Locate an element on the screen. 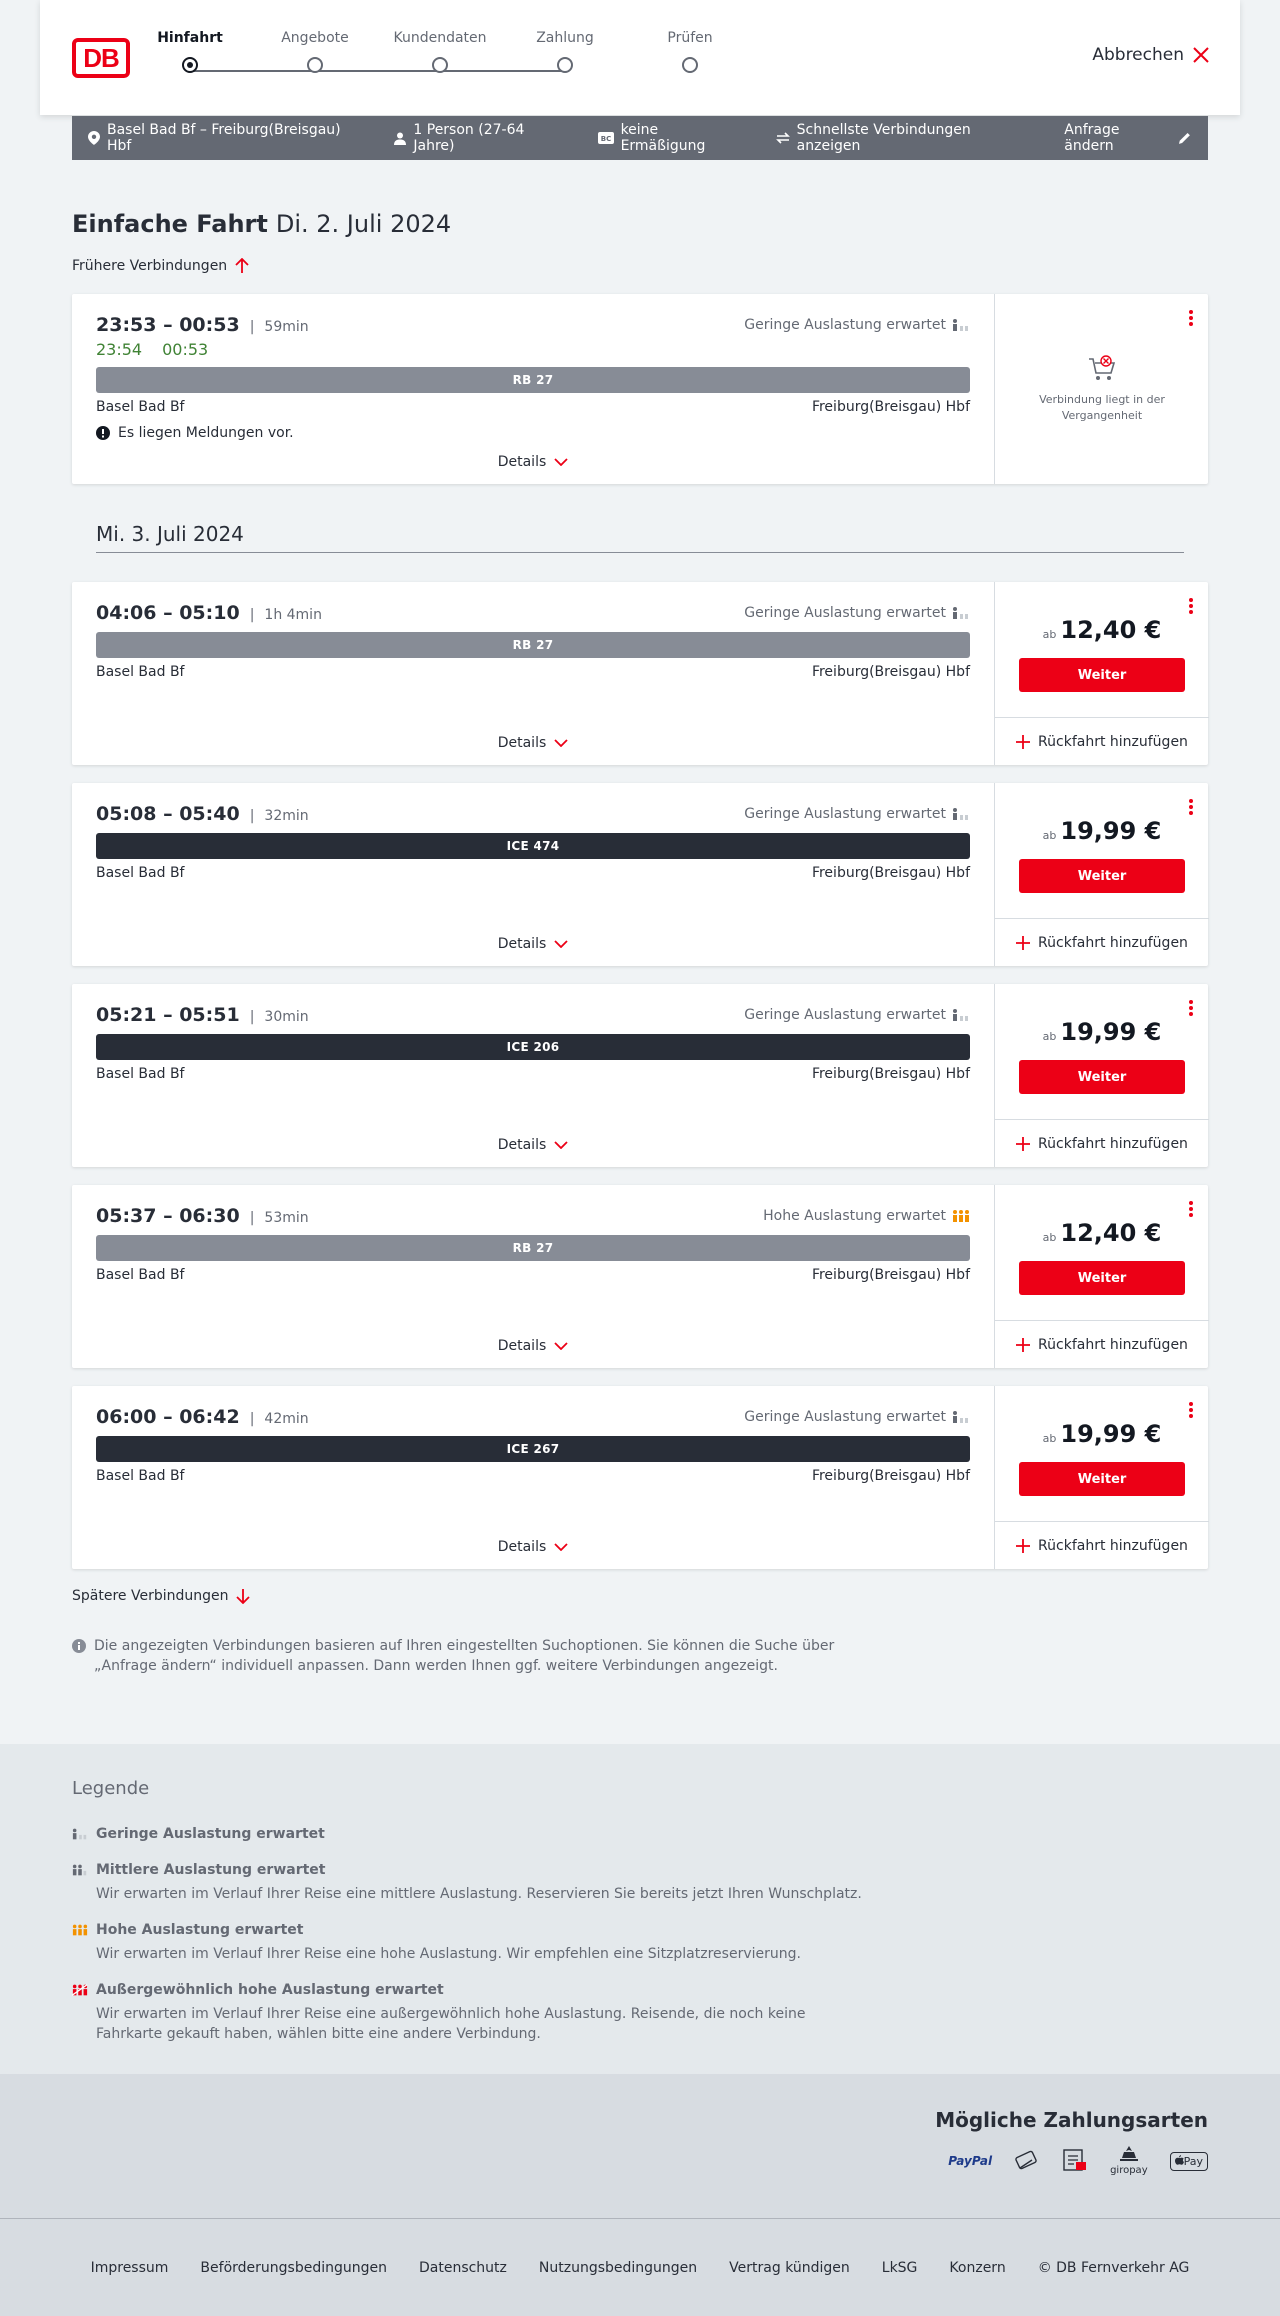 The height and width of the screenshot is (2316, 1280). summary-passengers: 1 Person (27-64 Jahre) is located at coordinates (479, 138).